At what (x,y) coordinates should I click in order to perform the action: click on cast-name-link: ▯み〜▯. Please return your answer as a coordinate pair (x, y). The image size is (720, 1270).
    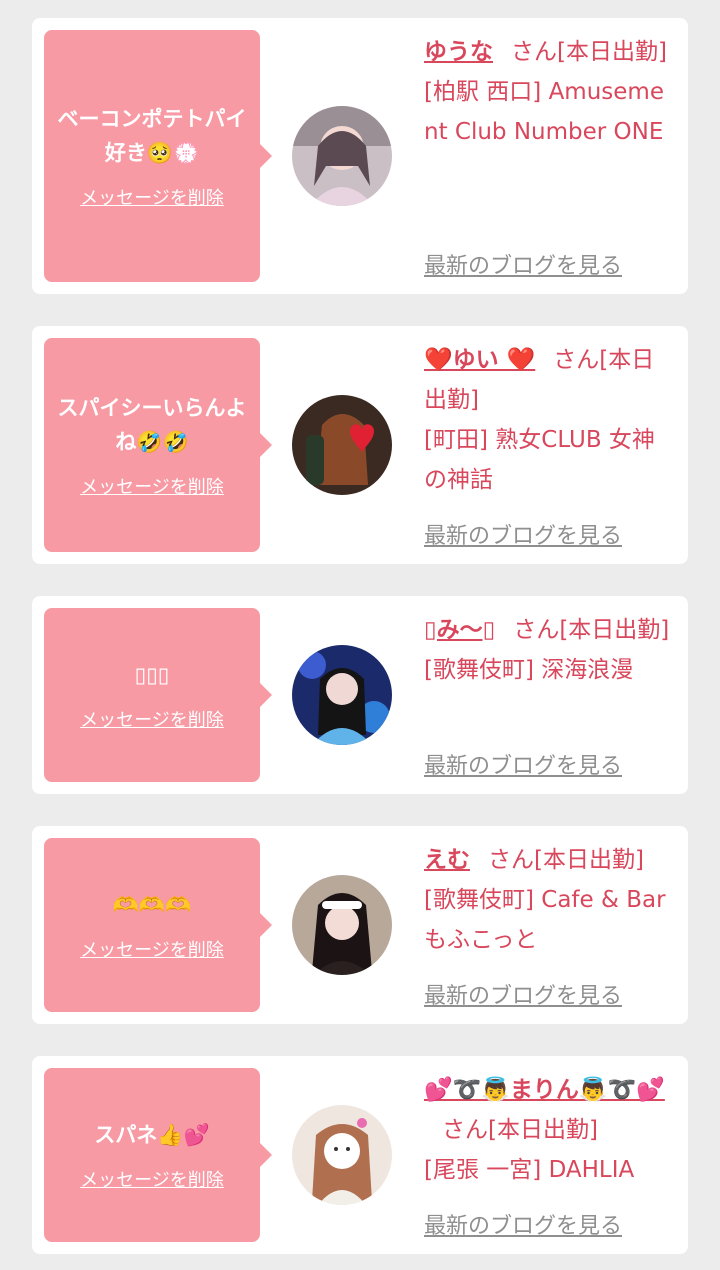
    Looking at the image, I should click on (459, 630).